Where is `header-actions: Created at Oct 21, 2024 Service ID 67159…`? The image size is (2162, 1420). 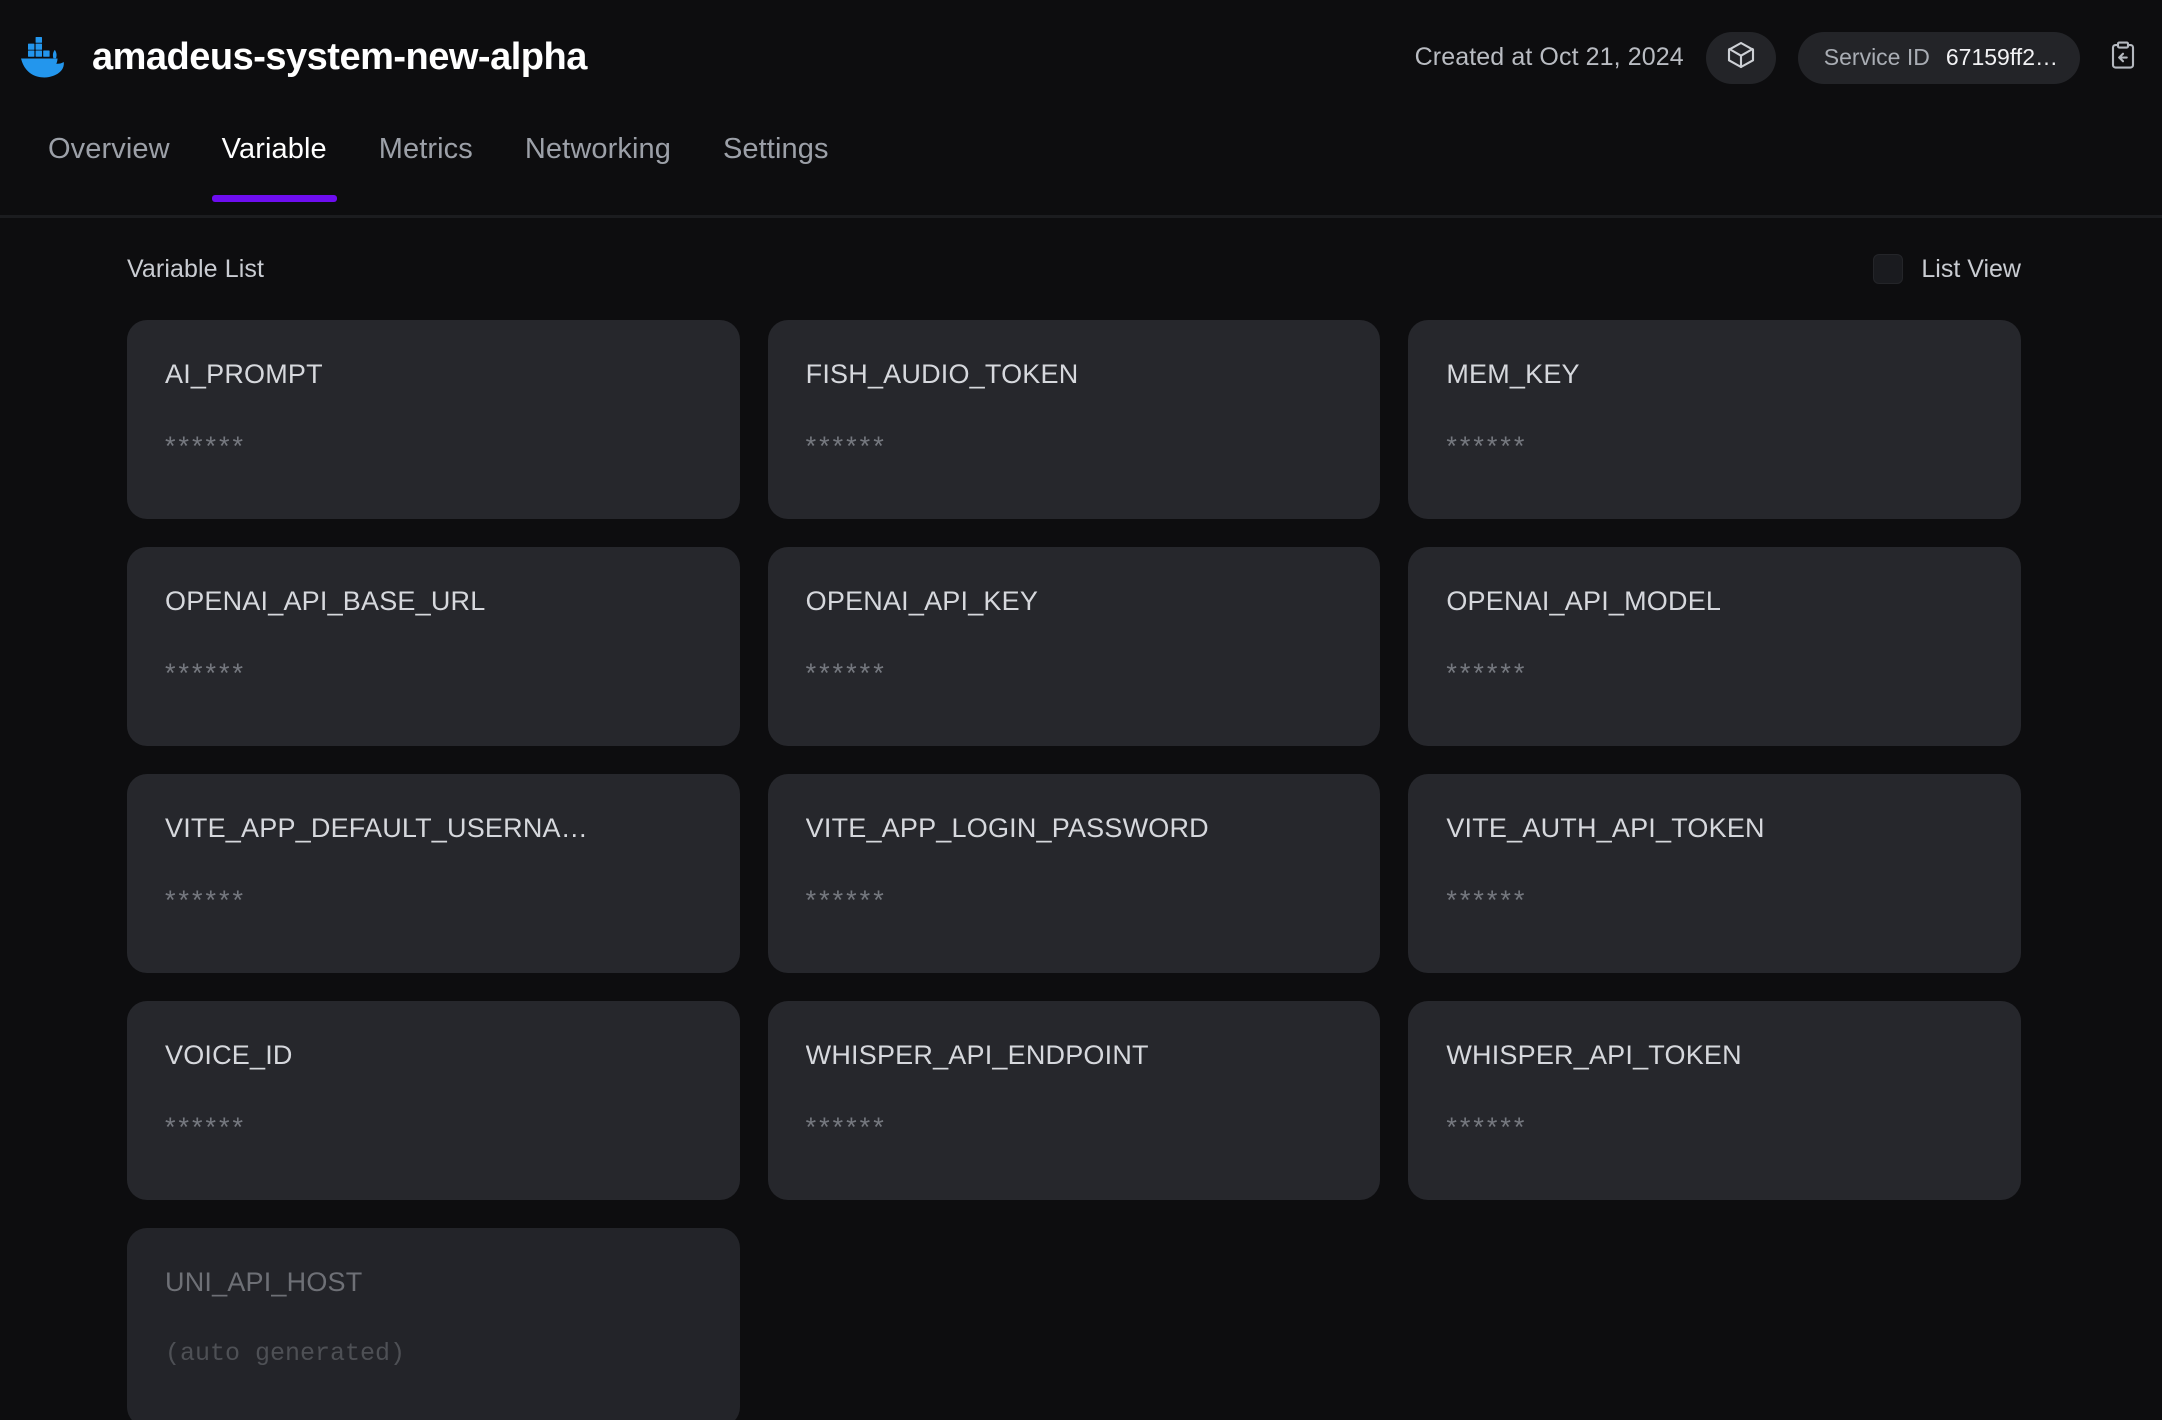 header-actions: Created at Oct 21, 2024 Service ID 67159… is located at coordinates (1777, 57).